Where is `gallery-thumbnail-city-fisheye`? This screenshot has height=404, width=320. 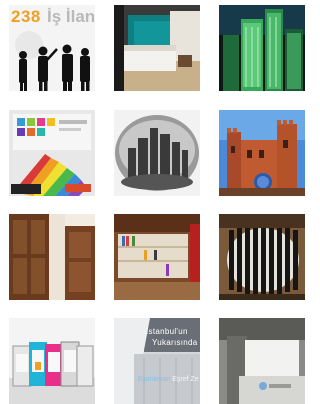
gallery-thumbnail-city-fisheye is located at coordinates (157, 153).